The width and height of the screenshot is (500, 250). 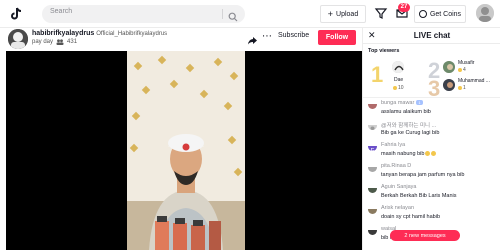 What do you see at coordinates (43, 42) in the screenshot?
I see `host-subtitle: pay day` at bounding box center [43, 42].